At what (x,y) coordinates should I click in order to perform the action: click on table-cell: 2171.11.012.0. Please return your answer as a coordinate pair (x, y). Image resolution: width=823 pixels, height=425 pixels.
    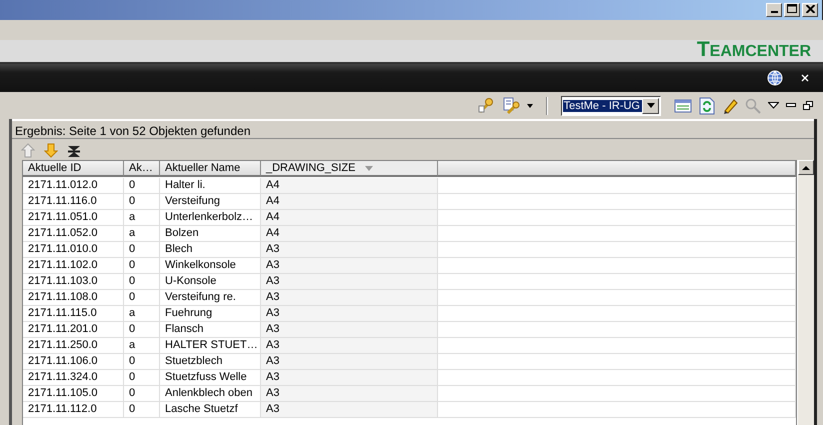
    Looking at the image, I should click on (73, 186).